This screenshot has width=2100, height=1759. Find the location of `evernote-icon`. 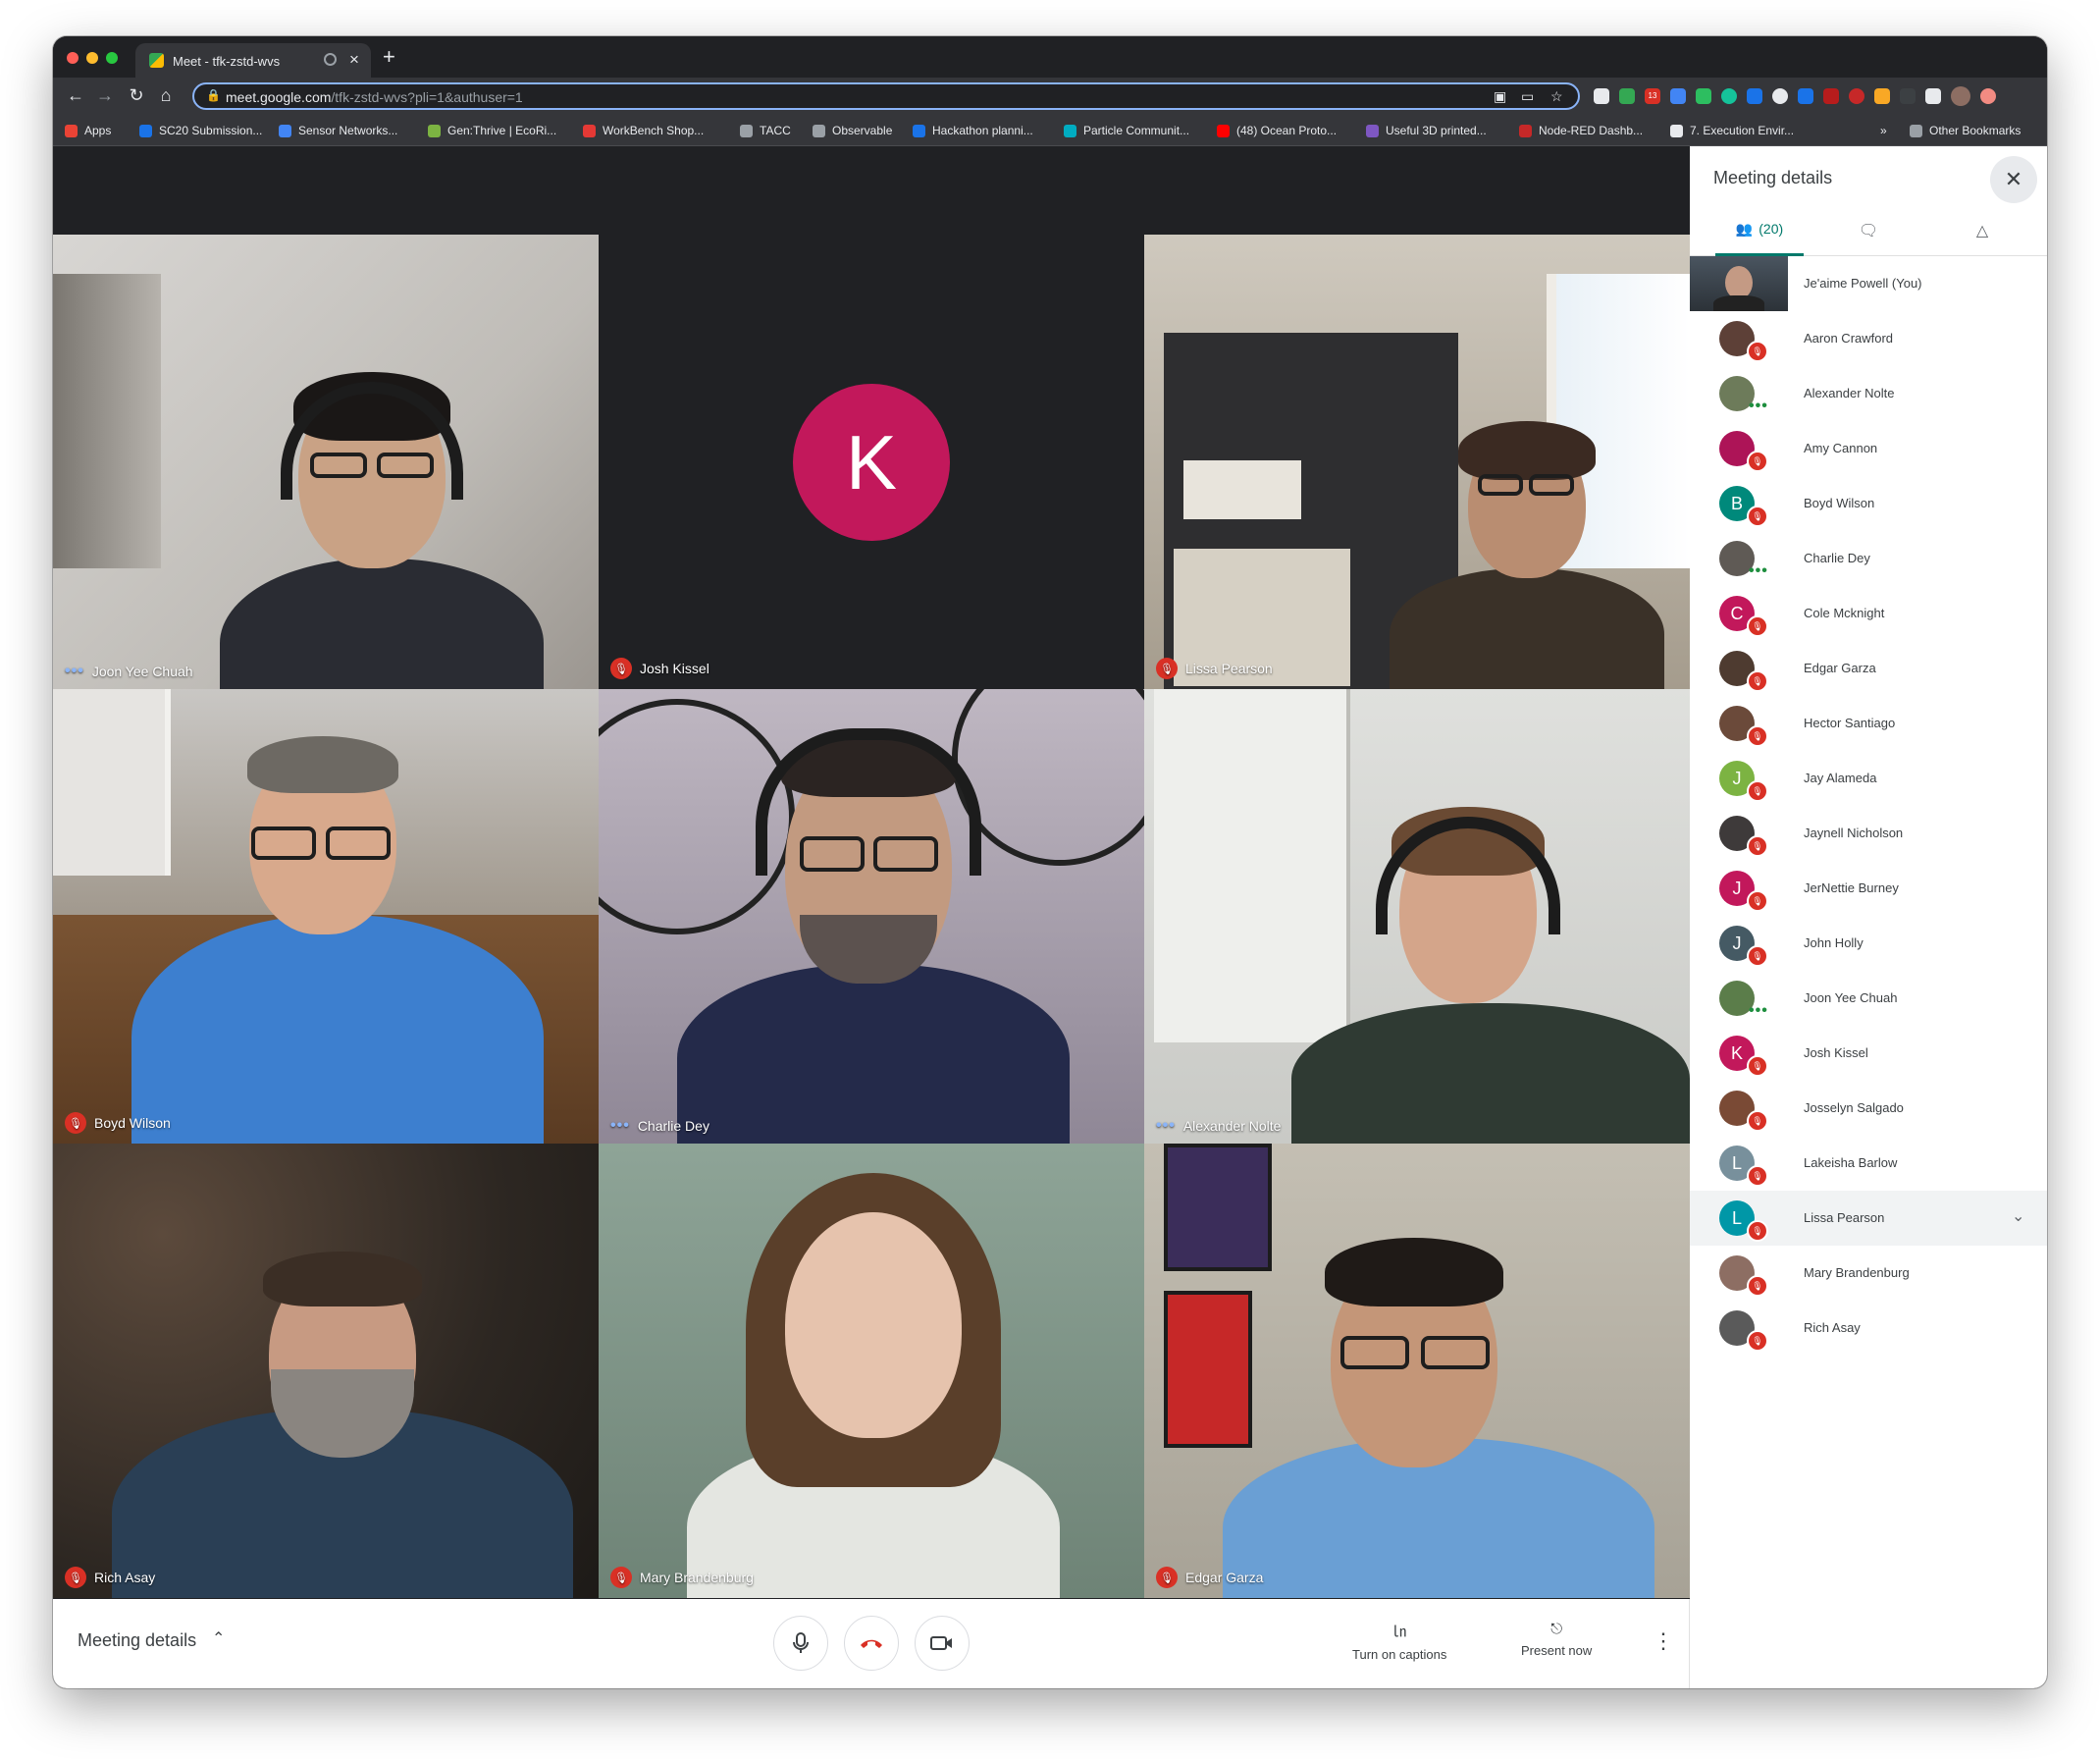

evernote-icon is located at coordinates (1703, 96).